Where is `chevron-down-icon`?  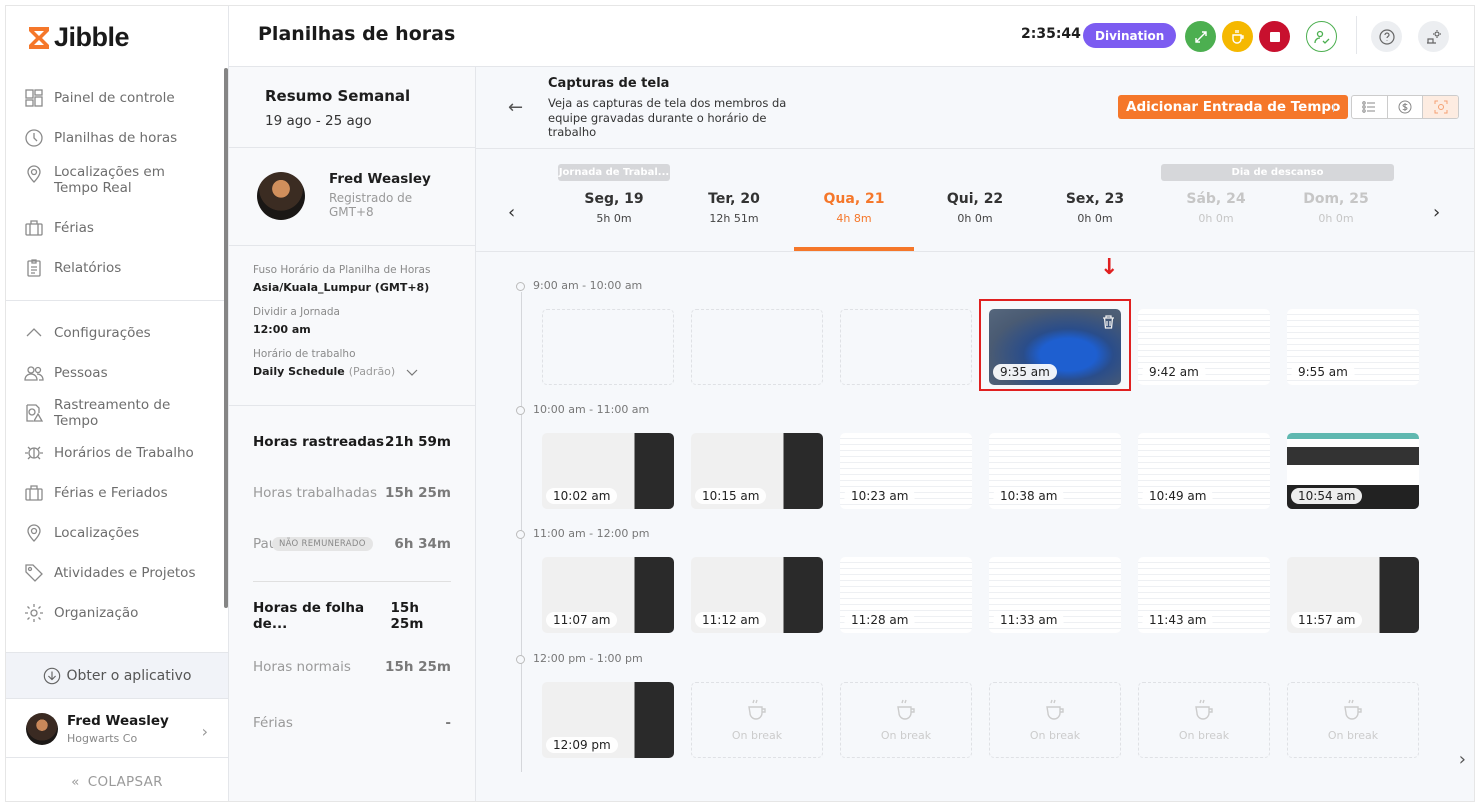 chevron-down-icon is located at coordinates (412, 372).